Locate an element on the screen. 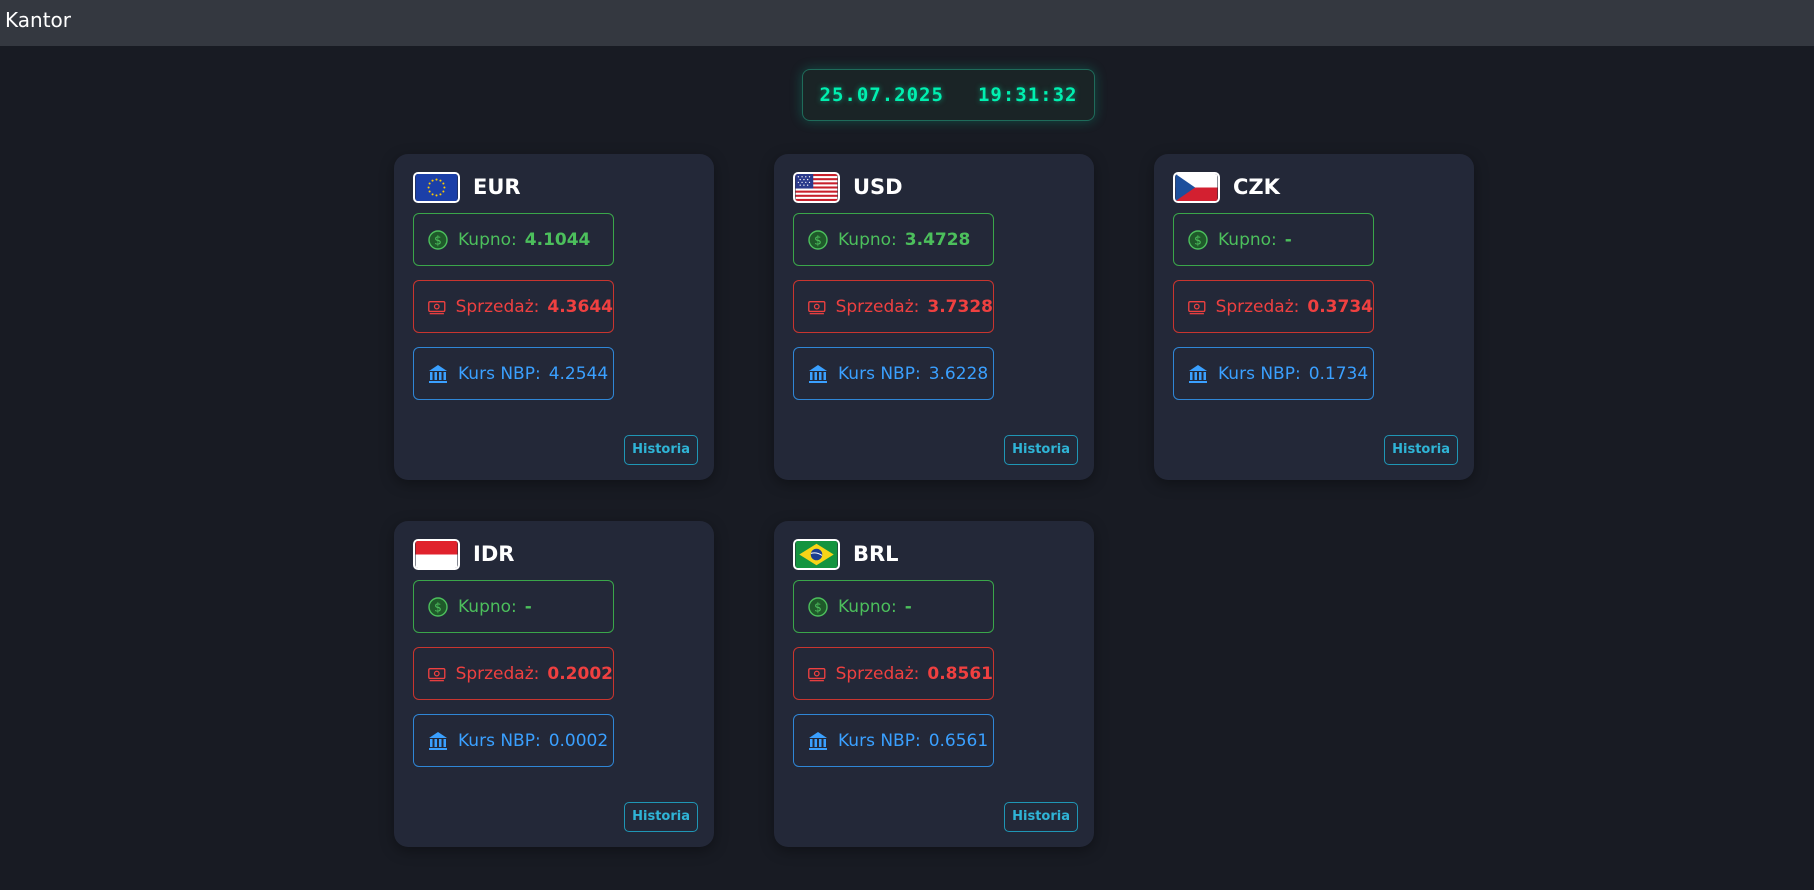 This screenshot has width=1814, height=890. card-header: BRL is located at coordinates (846, 554).